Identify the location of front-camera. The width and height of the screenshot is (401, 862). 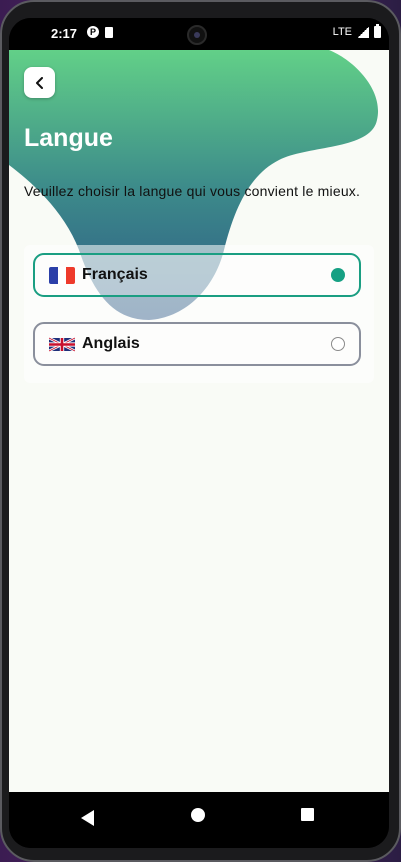
(197, 35).